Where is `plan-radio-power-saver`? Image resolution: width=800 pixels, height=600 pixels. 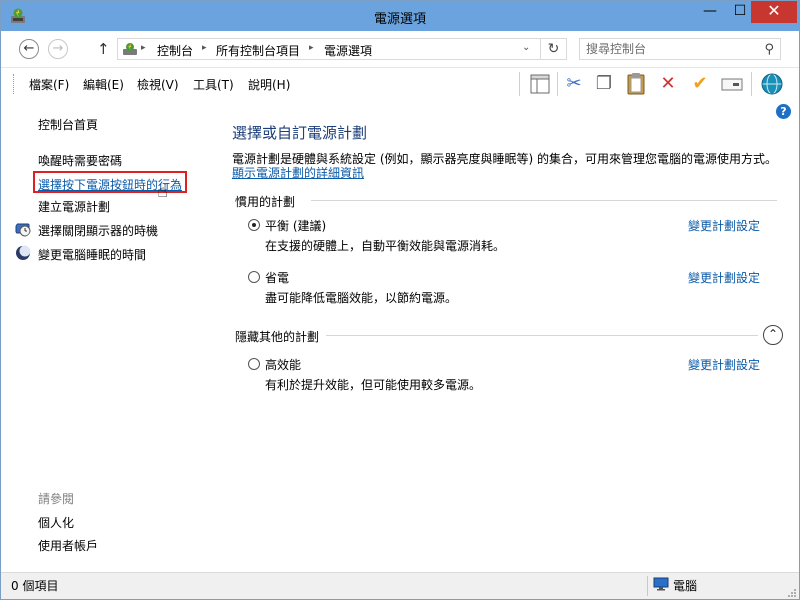 plan-radio-power-saver is located at coordinates (254, 277).